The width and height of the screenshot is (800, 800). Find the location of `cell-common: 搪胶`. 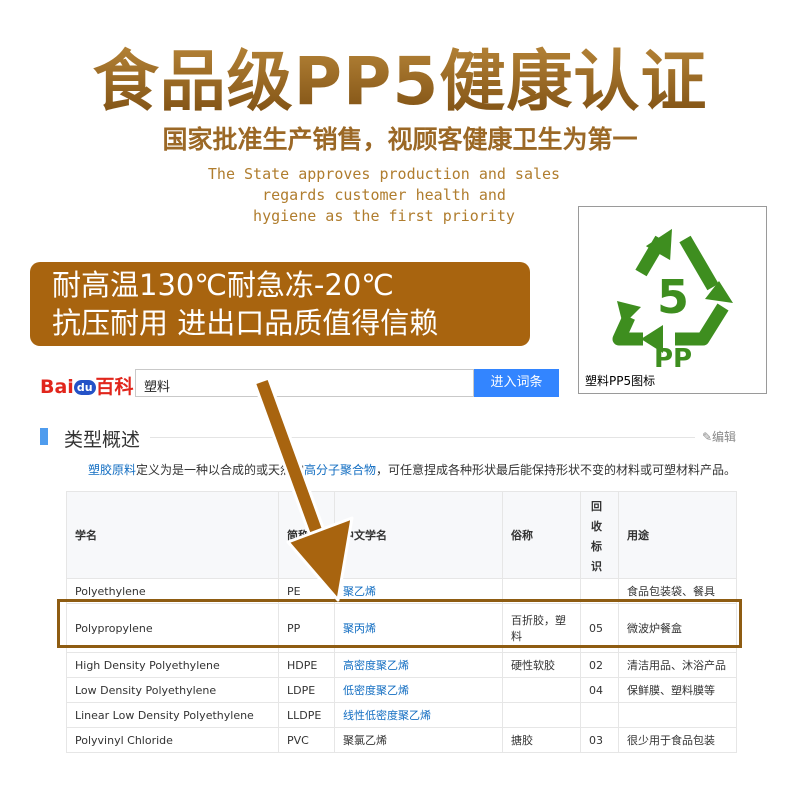

cell-common: 搪胶 is located at coordinates (541, 740).